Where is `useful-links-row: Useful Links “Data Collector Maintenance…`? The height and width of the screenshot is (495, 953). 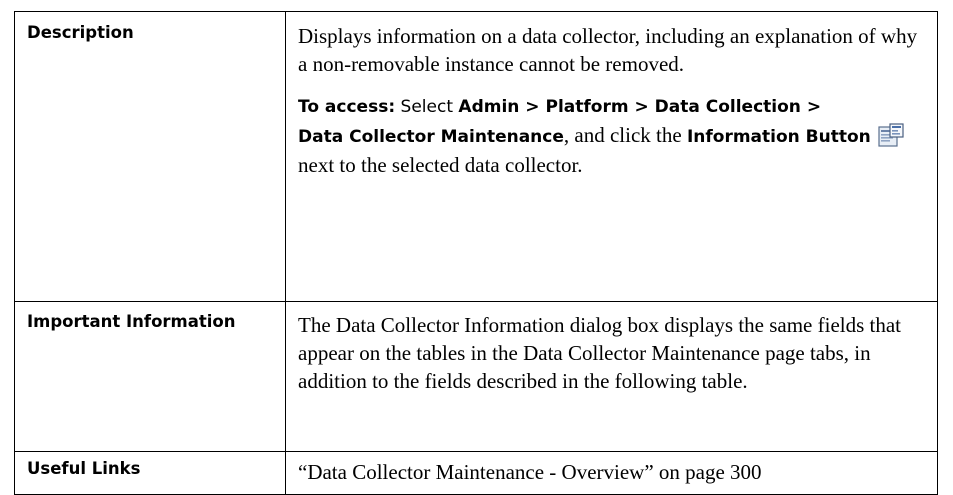 useful-links-row: Useful Links “Data Collector Maintenance… is located at coordinates (476, 473).